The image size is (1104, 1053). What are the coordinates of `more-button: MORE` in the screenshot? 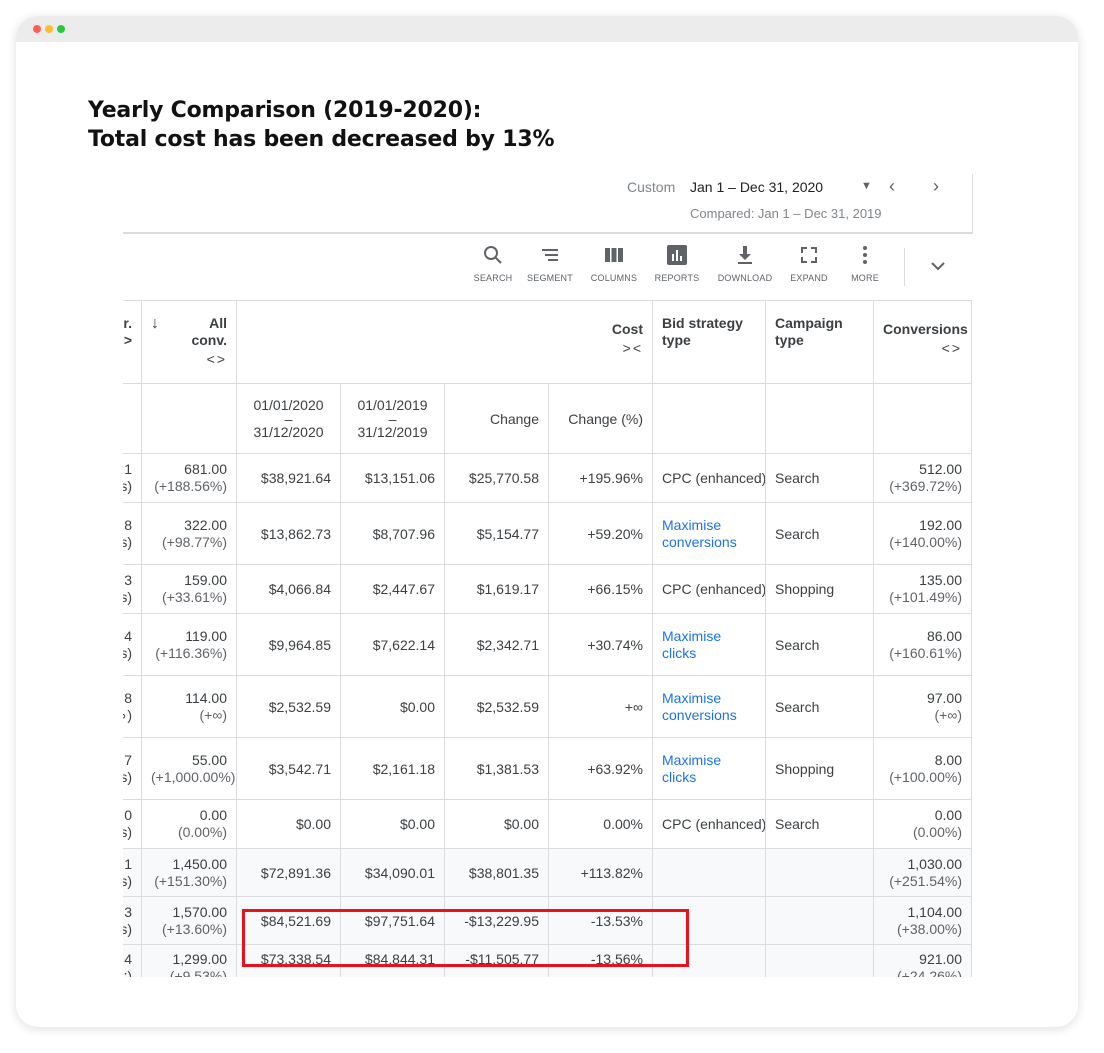 It's located at (865, 263).